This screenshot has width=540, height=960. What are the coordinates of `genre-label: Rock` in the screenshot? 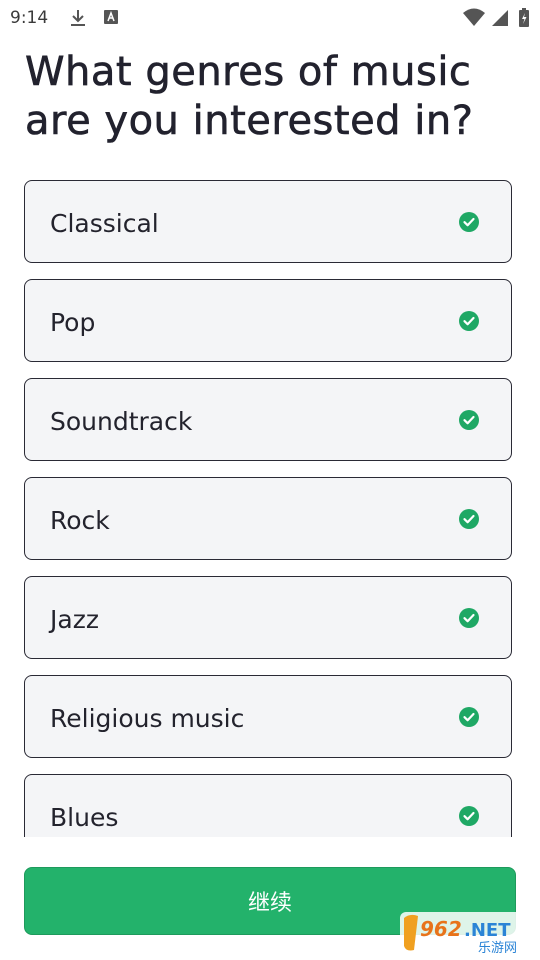 It's located at (80, 520).